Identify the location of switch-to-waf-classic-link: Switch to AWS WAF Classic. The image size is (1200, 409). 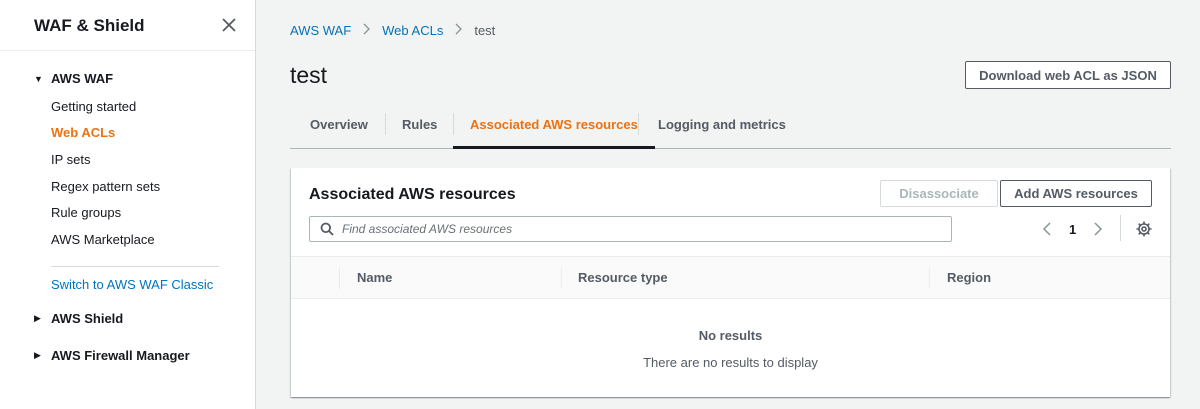
(132, 284).